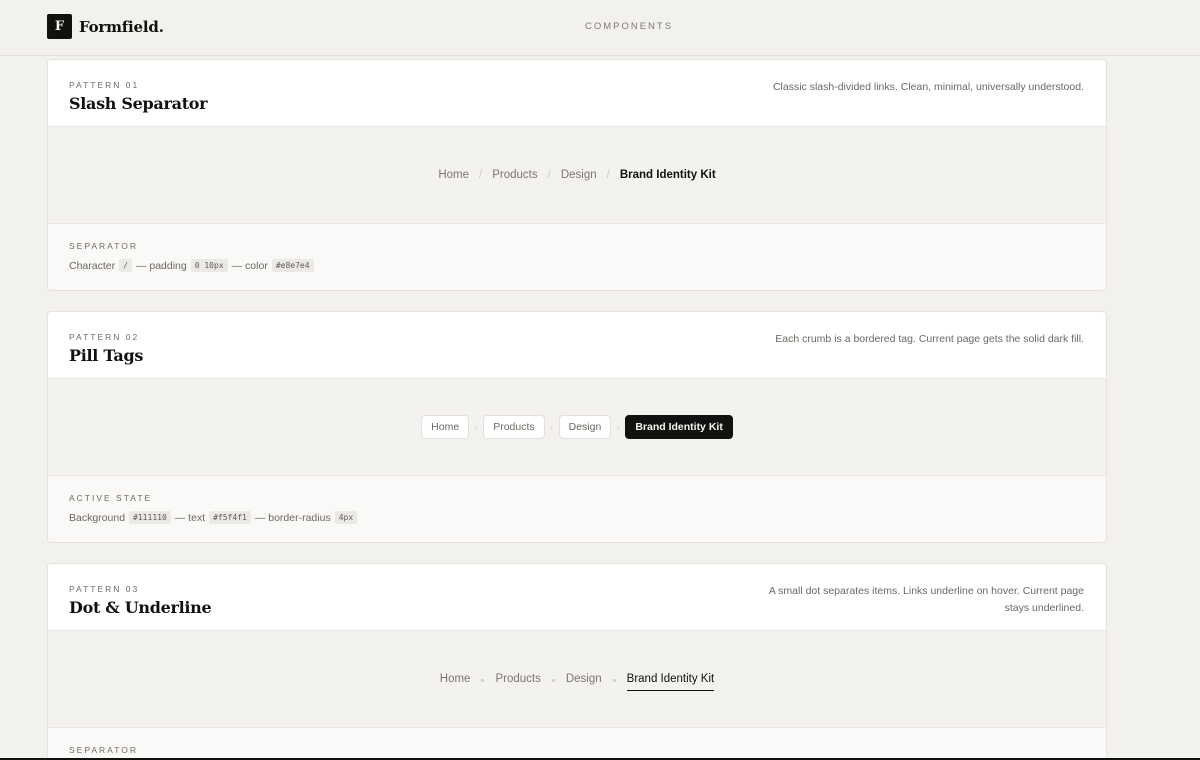 The height and width of the screenshot is (760, 1200). I want to click on breadcrumb: Home Products Design Brand Identity Kit, so click(577, 679).